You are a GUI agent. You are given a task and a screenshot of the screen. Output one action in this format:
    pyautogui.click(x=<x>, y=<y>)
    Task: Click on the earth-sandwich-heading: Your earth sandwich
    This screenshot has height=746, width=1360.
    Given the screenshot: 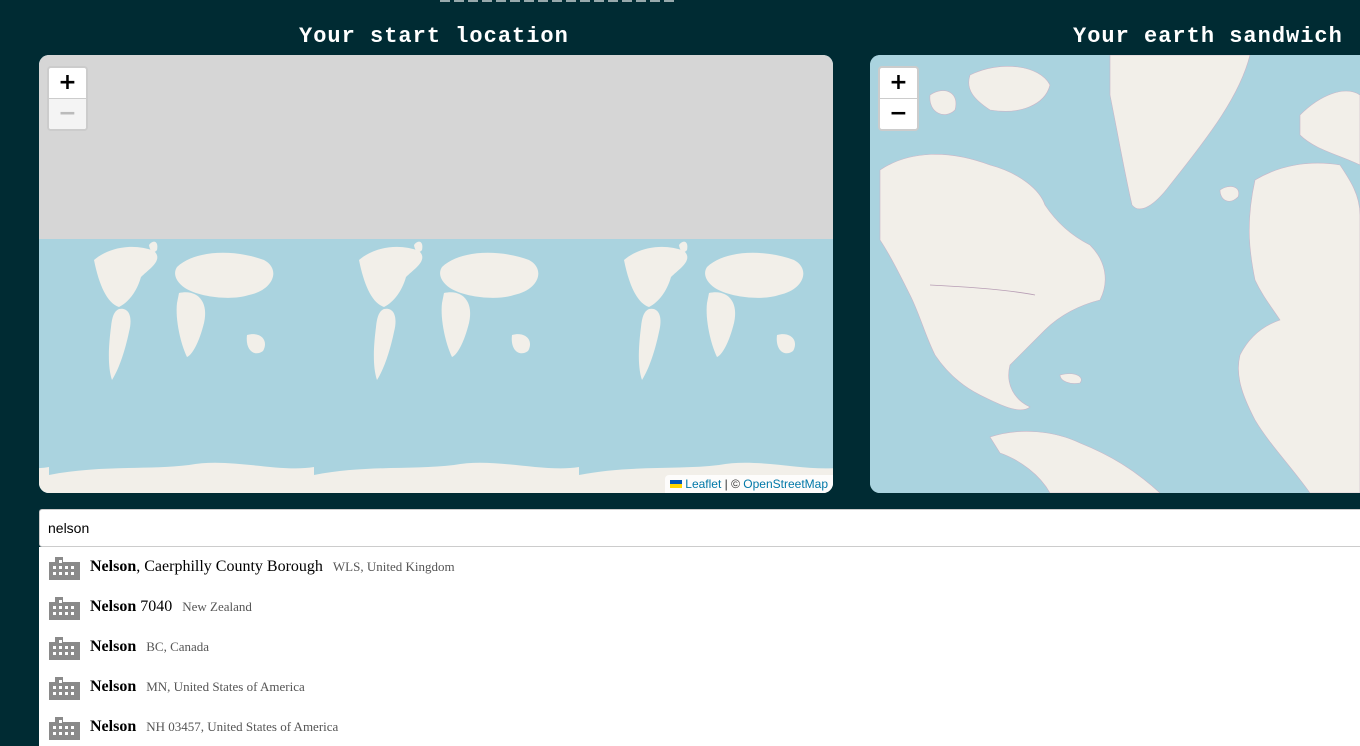 What is the action you would take?
    pyautogui.click(x=1208, y=36)
    